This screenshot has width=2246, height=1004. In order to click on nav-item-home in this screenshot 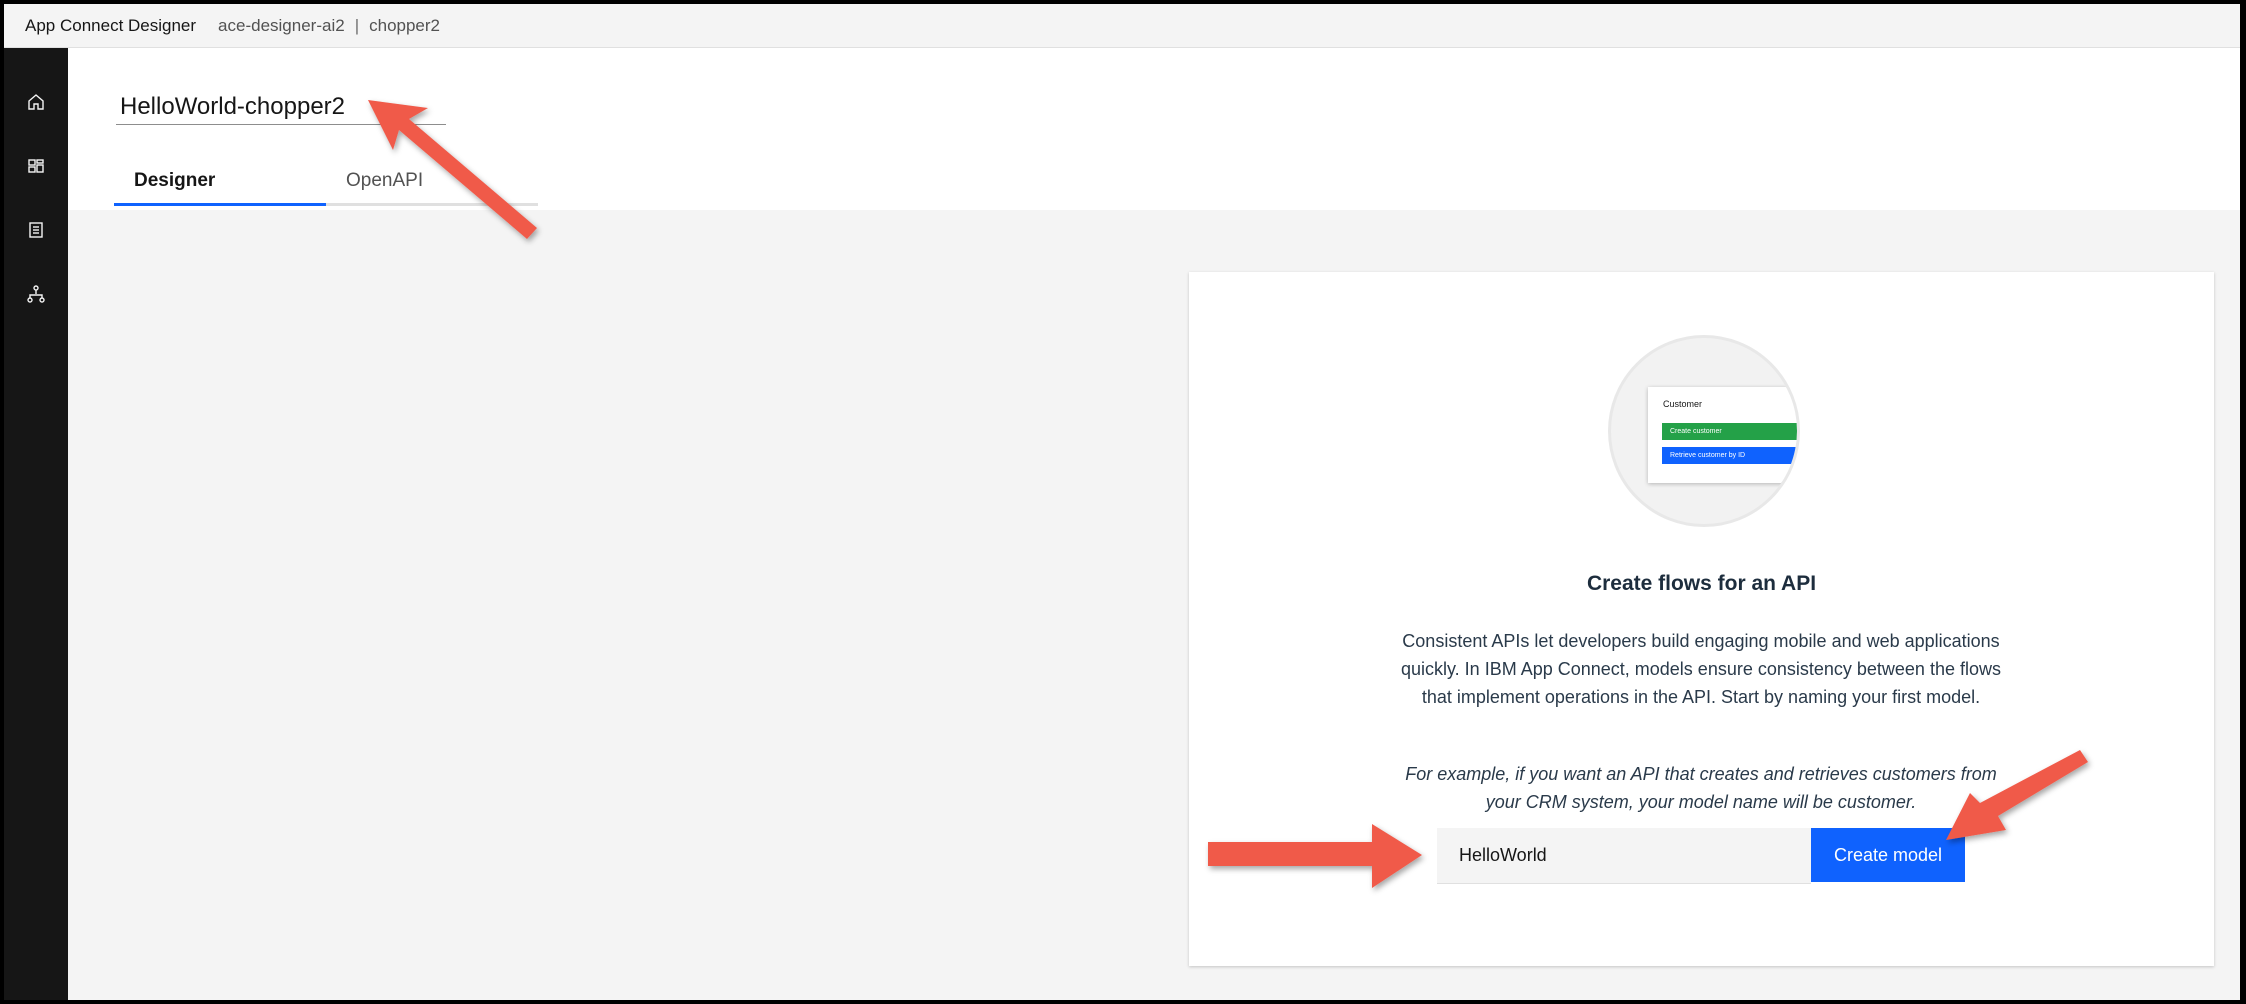, I will do `click(36, 102)`.